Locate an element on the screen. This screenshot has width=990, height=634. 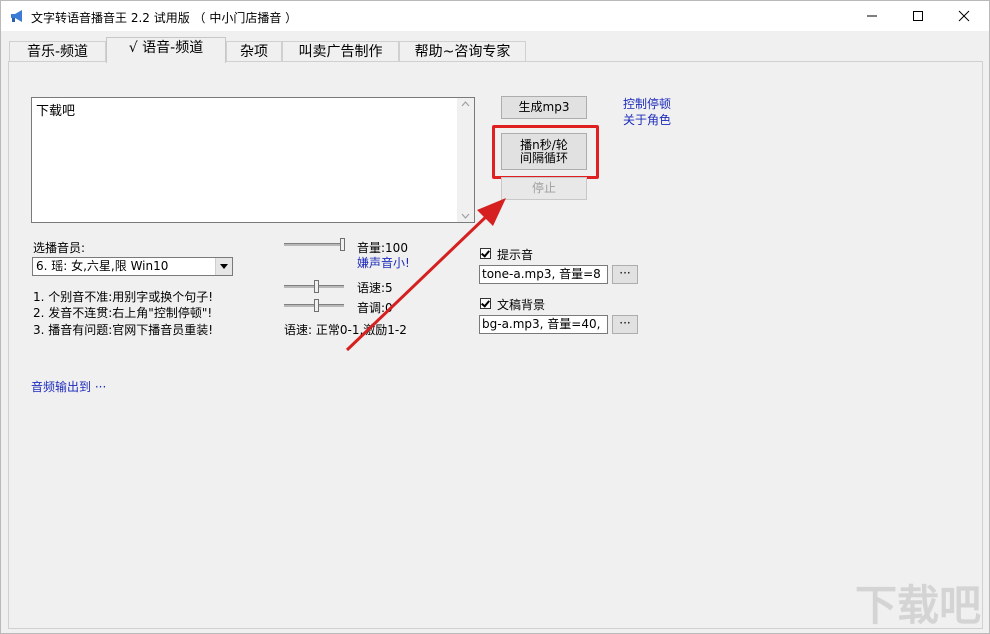
highlight-box is located at coordinates (545, 152).